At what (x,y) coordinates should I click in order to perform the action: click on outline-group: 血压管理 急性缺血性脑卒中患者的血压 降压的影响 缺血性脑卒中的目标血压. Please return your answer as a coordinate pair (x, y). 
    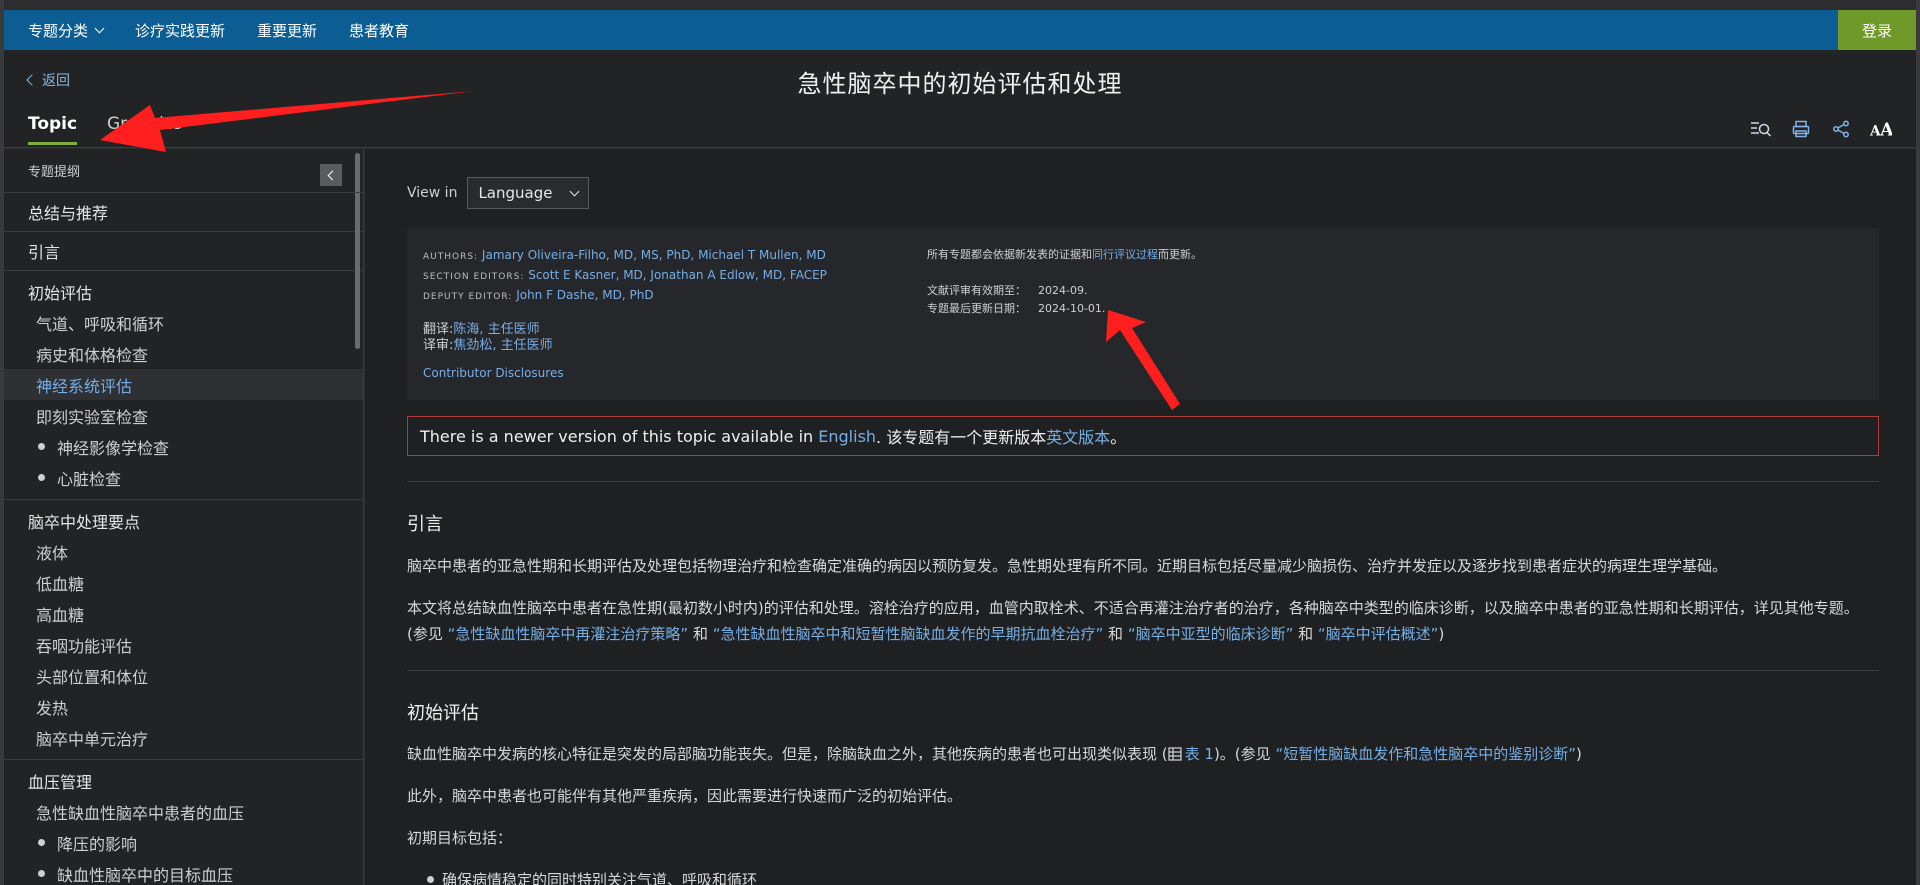
    Looking at the image, I should click on (183, 822).